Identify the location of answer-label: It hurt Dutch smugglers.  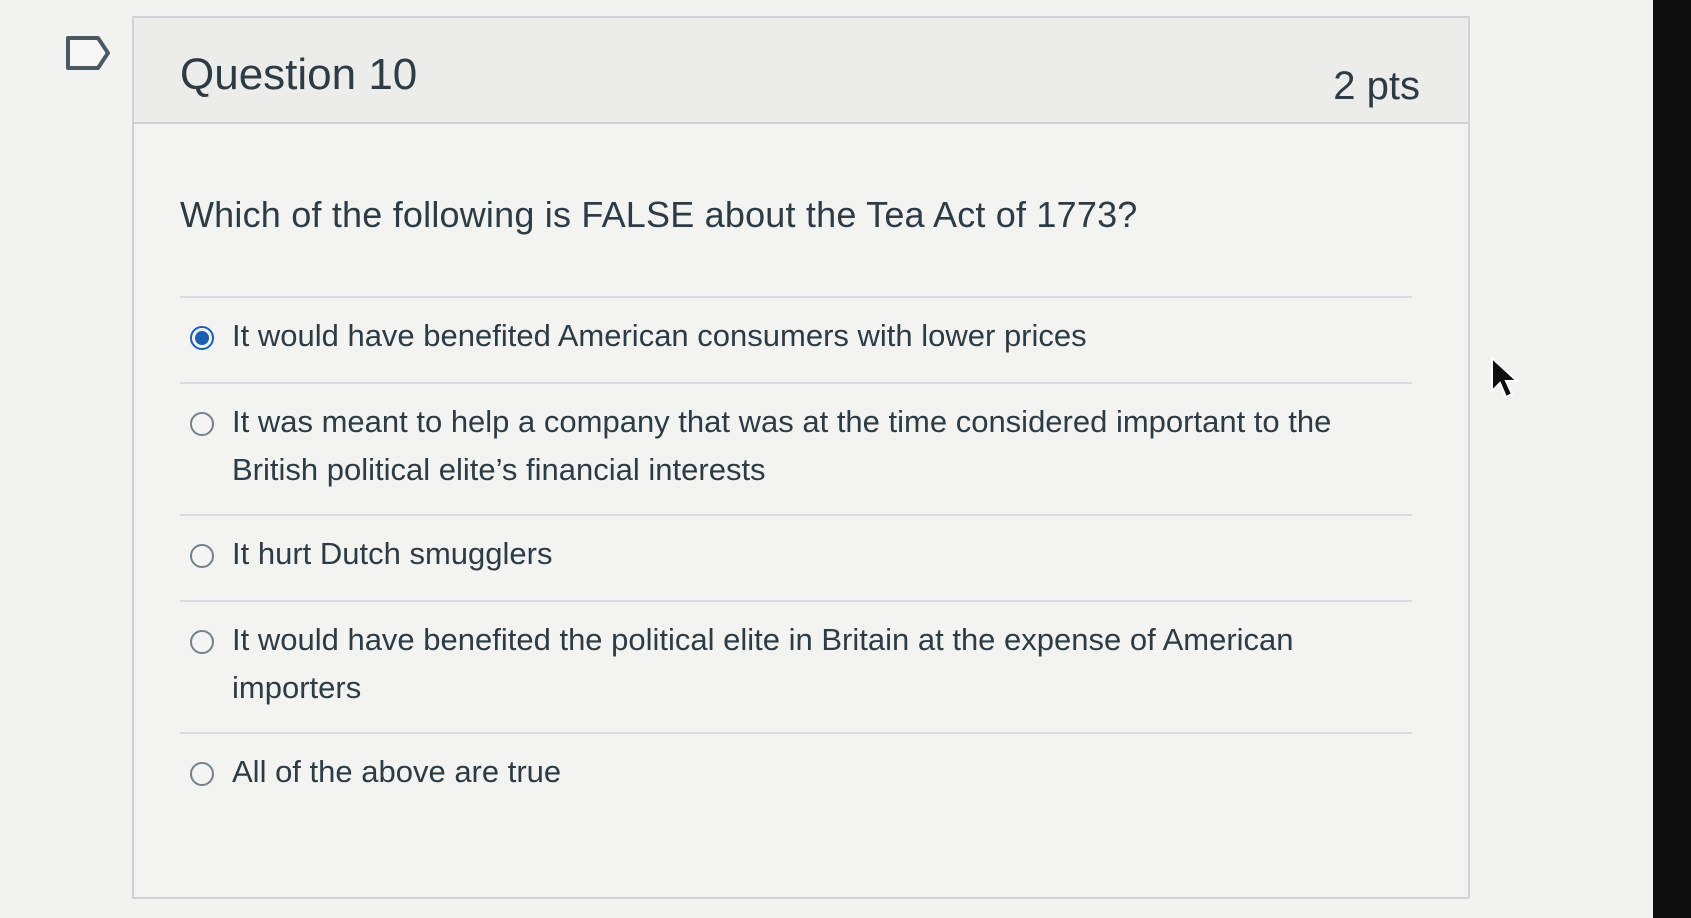
(392, 553).